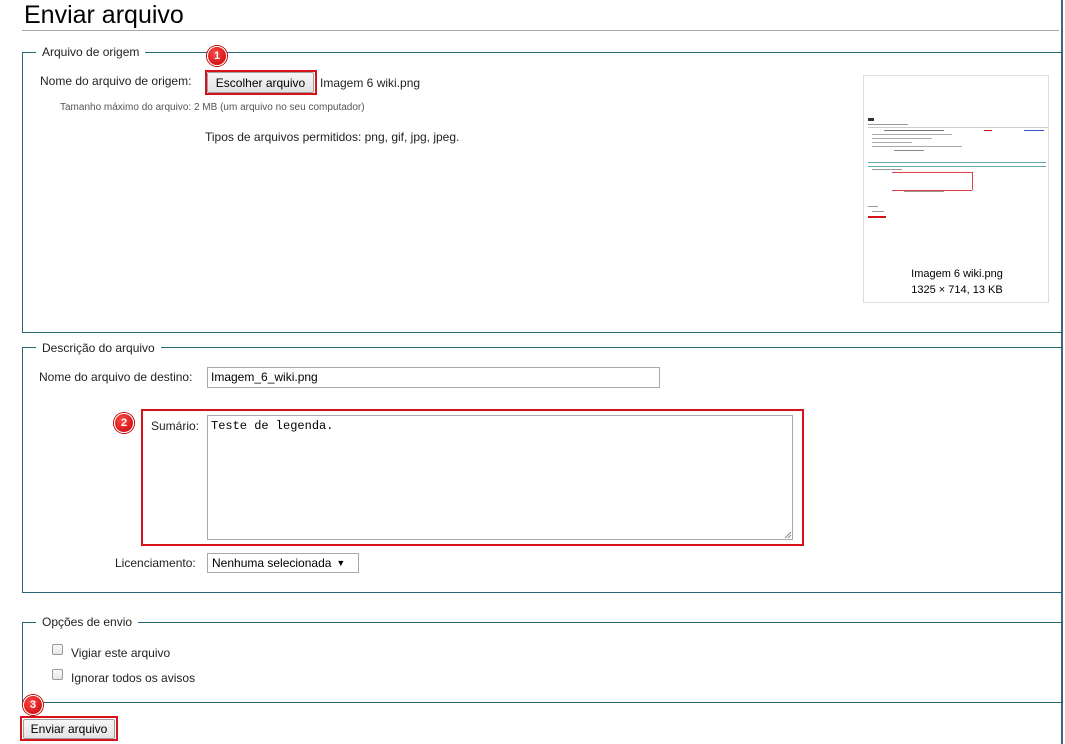 This screenshot has width=1065, height=744. I want to click on dest-name-label: Nome do arquivo de destino:, so click(116, 377).